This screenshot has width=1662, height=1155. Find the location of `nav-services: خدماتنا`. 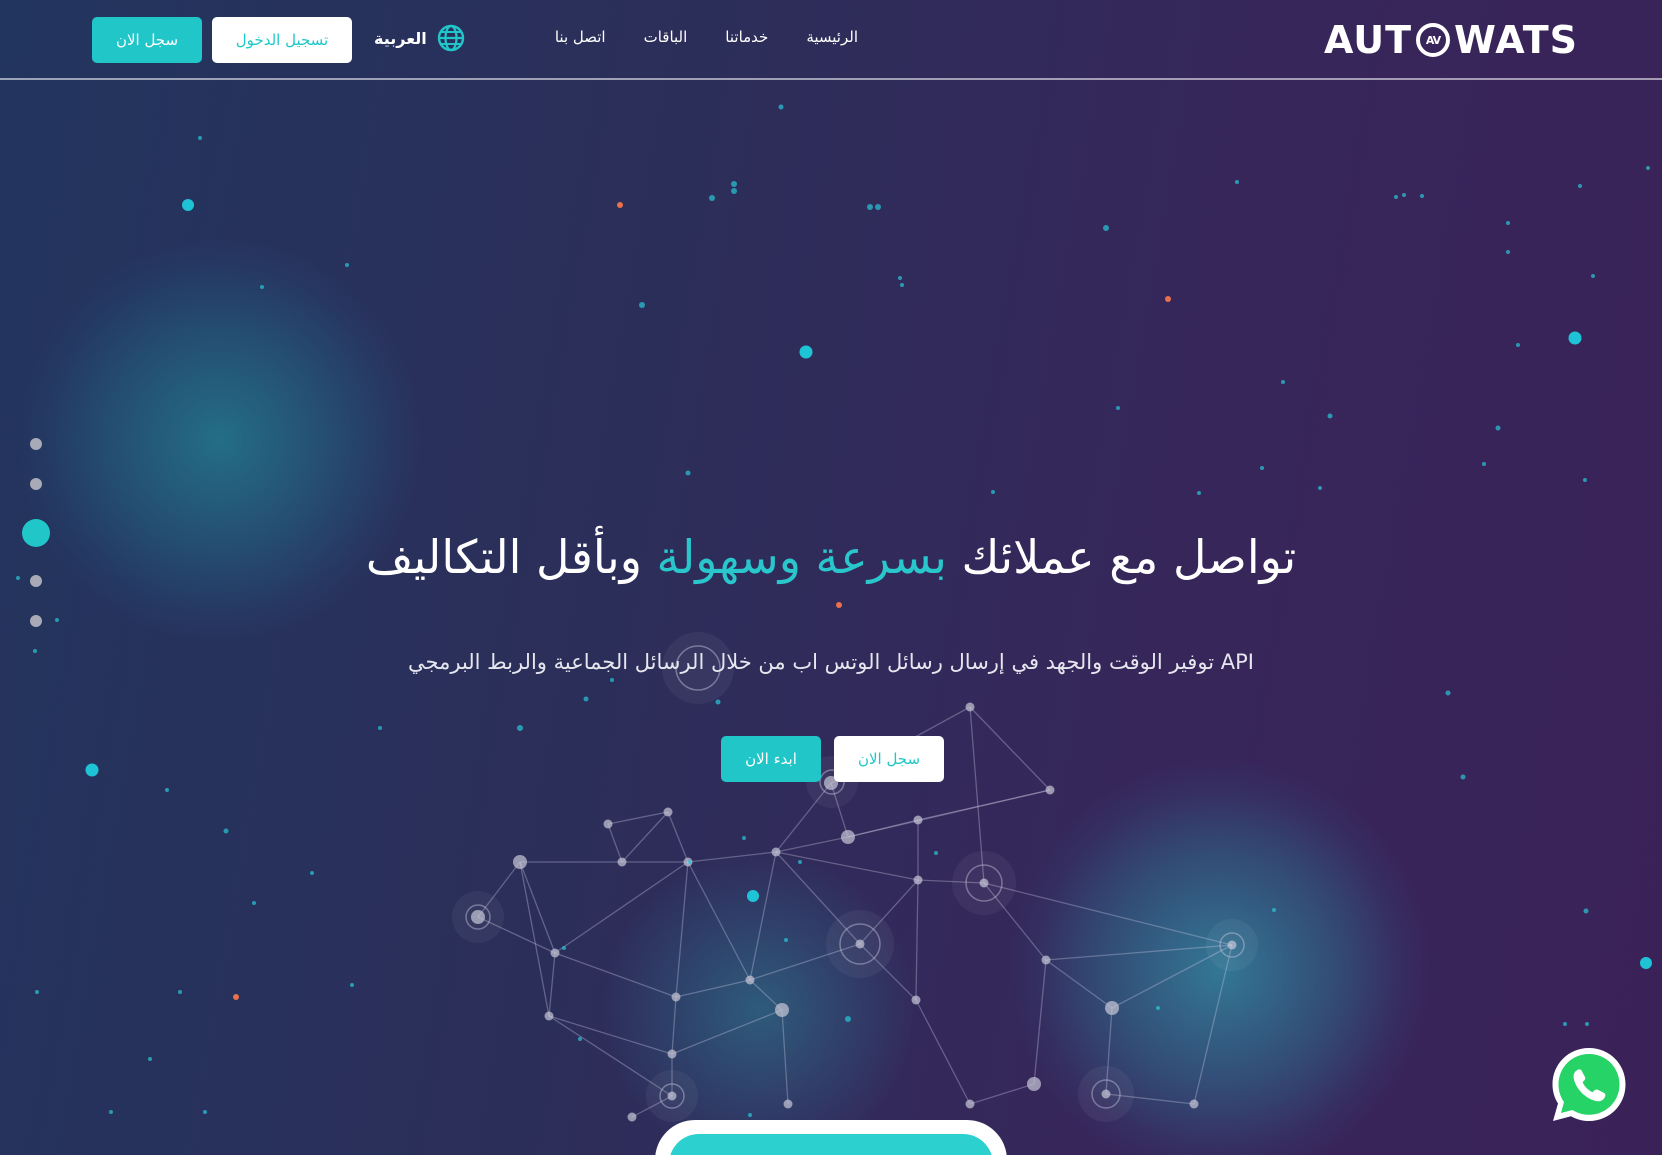

nav-services: خدماتنا is located at coordinates (746, 40).